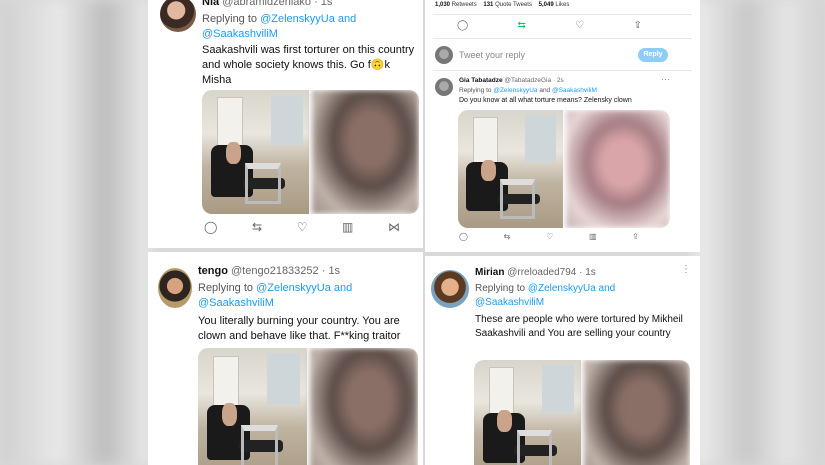 The height and width of the screenshot is (465, 825). What do you see at coordinates (489, 272) in the screenshot?
I see `author-name: Mirian` at bounding box center [489, 272].